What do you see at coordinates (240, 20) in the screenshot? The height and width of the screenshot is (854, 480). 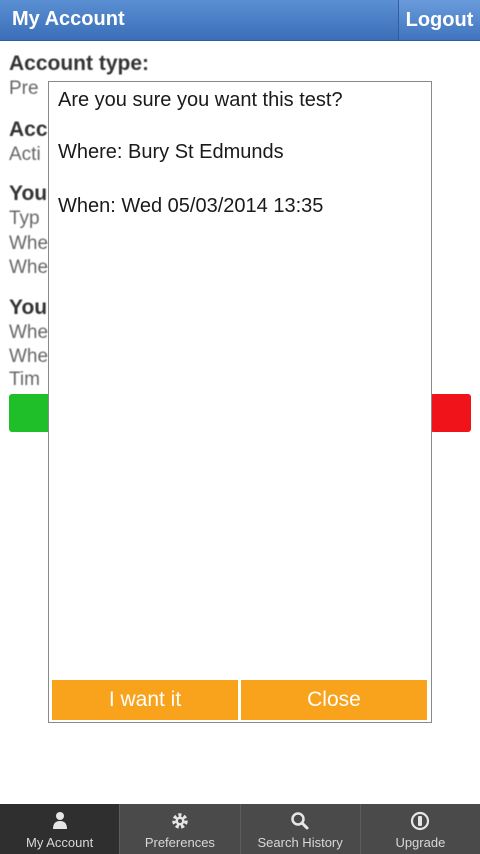 I see `header-bar: My Account Logout` at bounding box center [240, 20].